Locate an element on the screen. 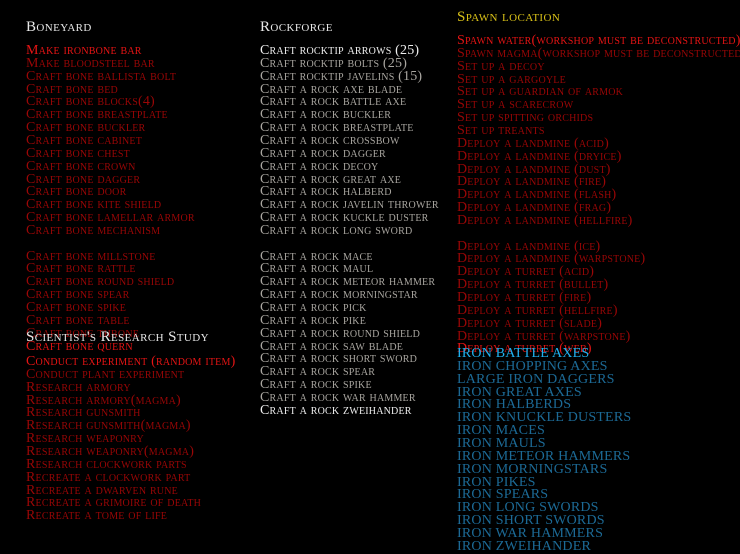 The width and height of the screenshot is (740, 554). section-header-scientists-research-study: Scientist's Research Study is located at coordinates (117, 337).